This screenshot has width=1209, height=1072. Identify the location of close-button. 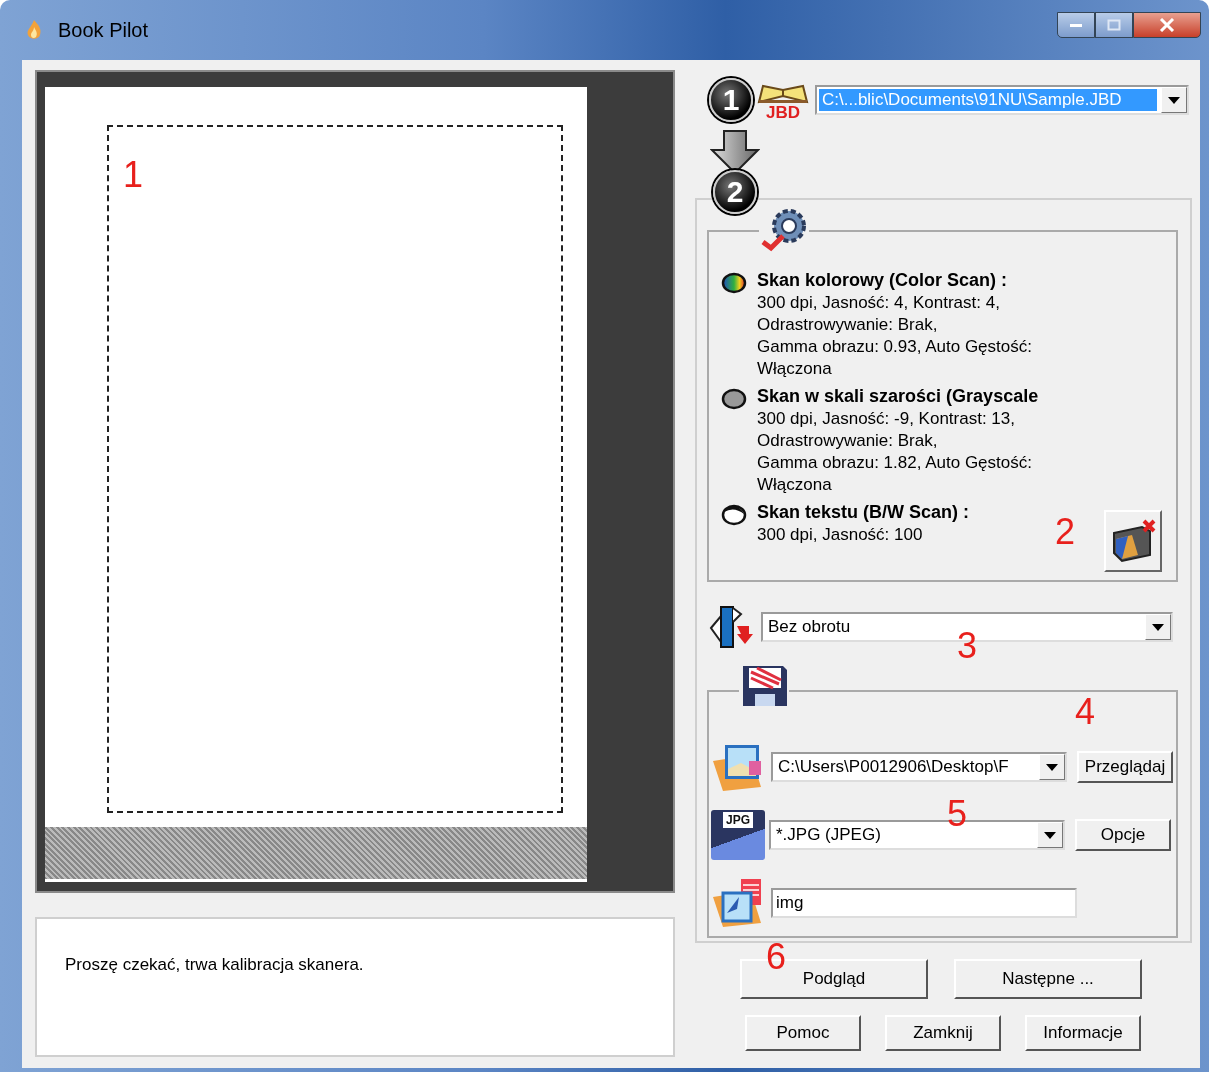
(1167, 25).